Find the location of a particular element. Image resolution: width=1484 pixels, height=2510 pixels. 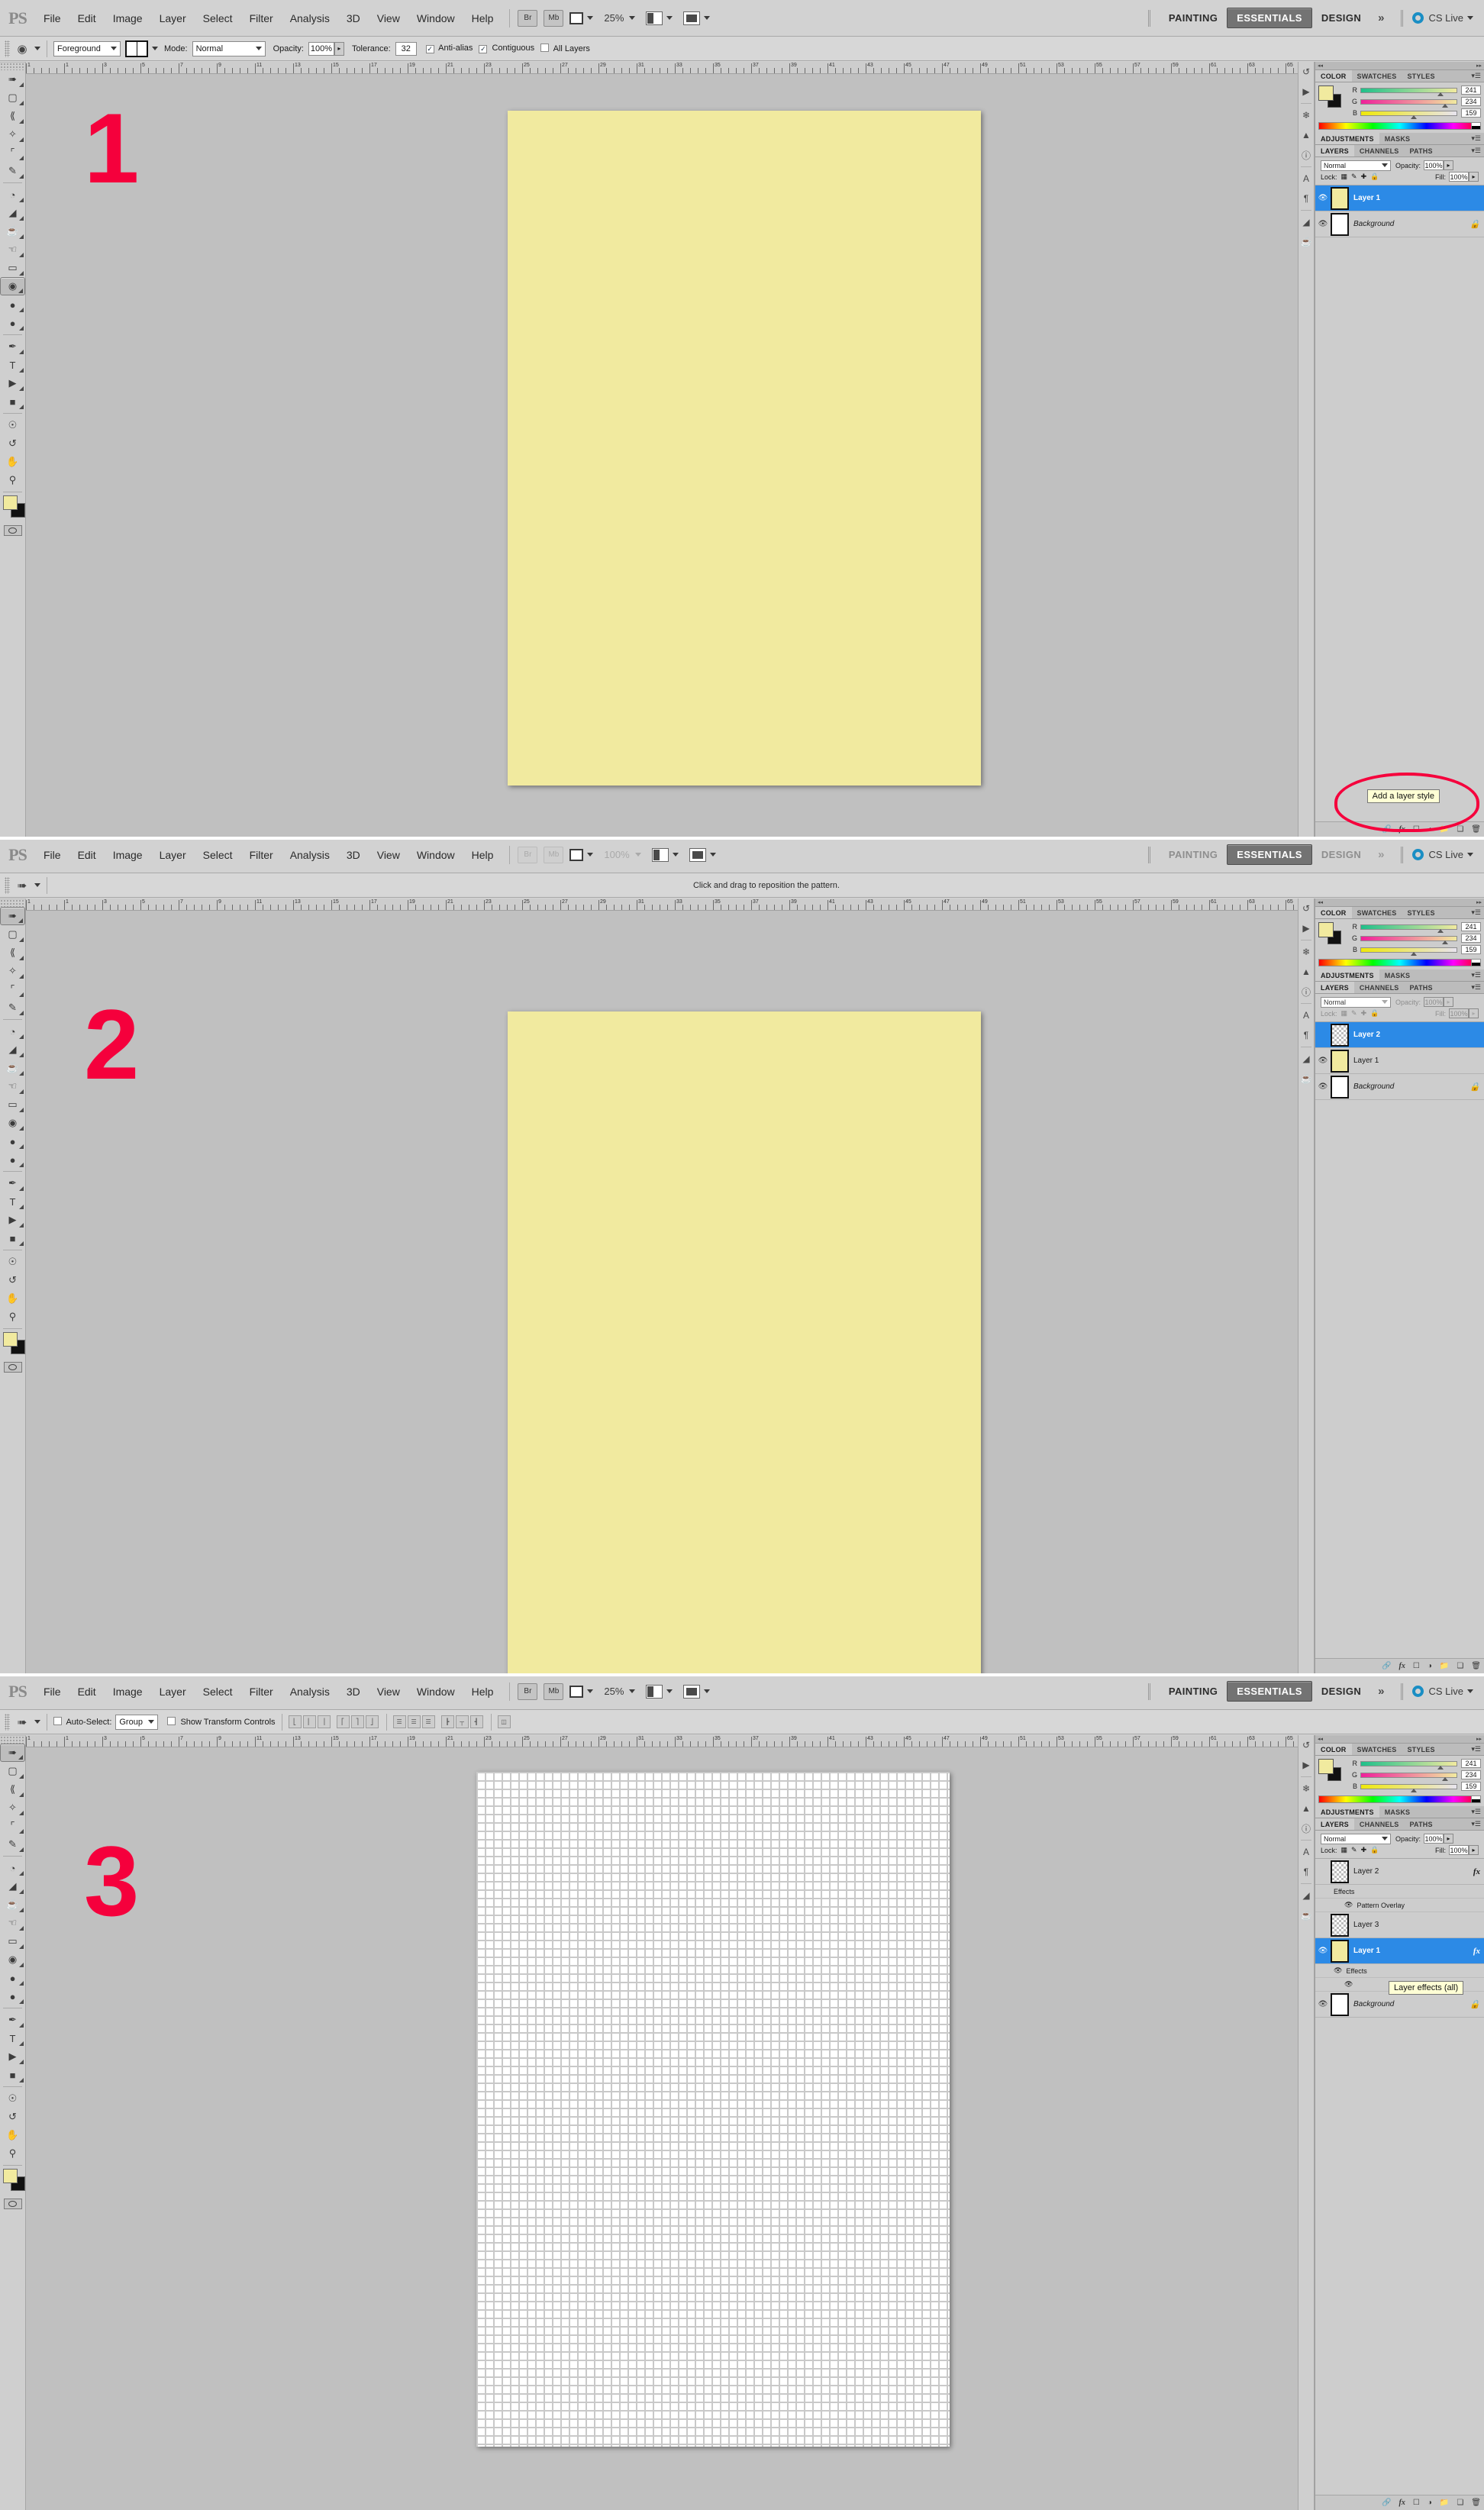

paint-bucket-tool: ◉ is located at coordinates (12, 1123).